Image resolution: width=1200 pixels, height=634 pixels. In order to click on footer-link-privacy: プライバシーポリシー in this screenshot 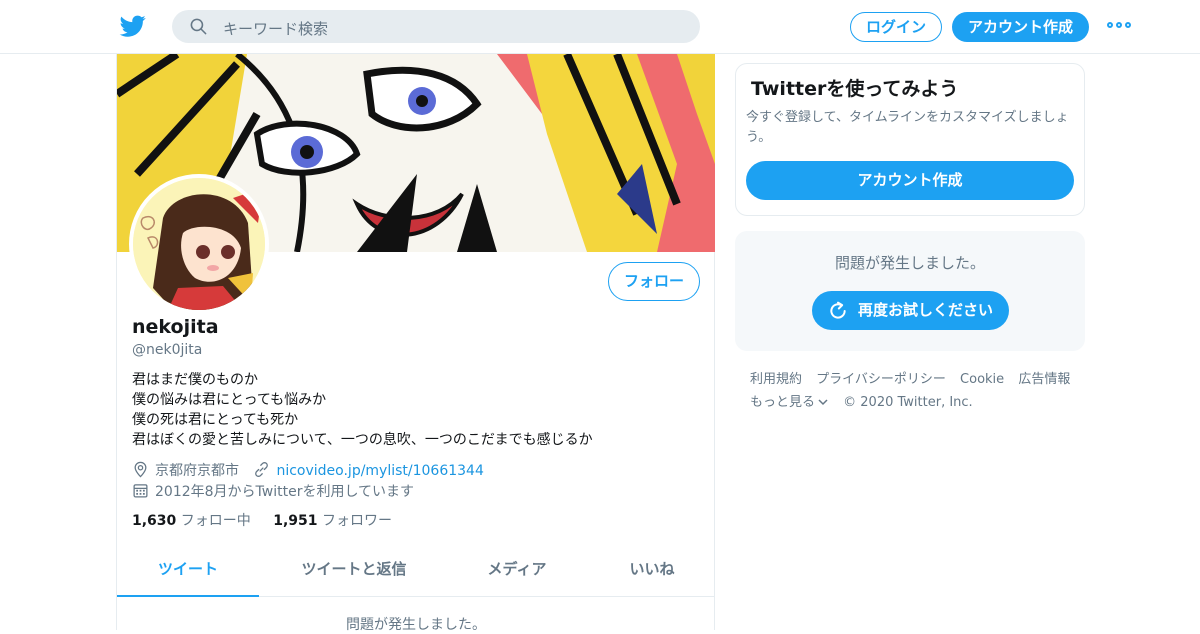, I will do `click(881, 379)`.